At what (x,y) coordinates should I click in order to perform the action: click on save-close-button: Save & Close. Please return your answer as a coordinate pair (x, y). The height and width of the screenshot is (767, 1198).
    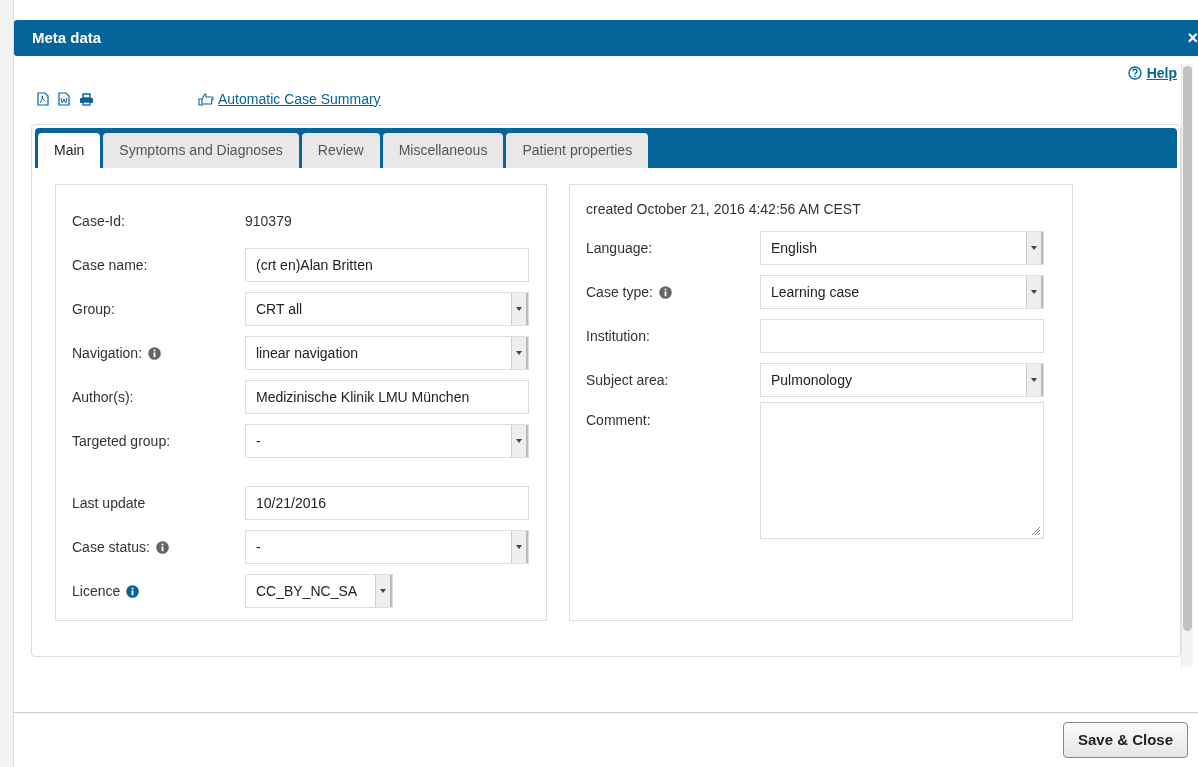
    Looking at the image, I should click on (1125, 740).